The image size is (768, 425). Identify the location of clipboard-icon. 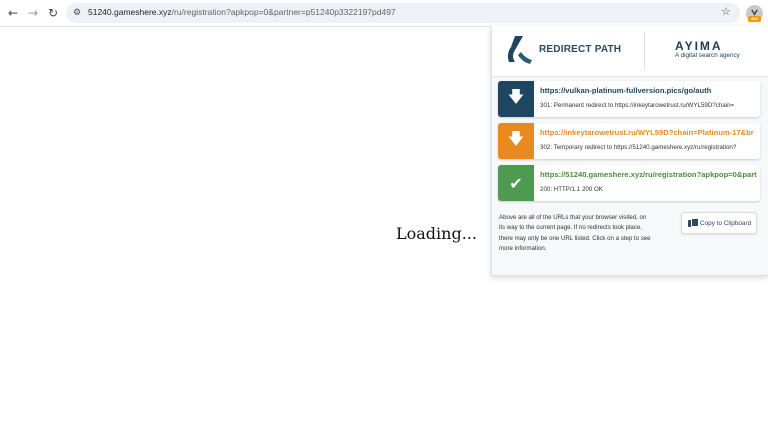
(693, 223).